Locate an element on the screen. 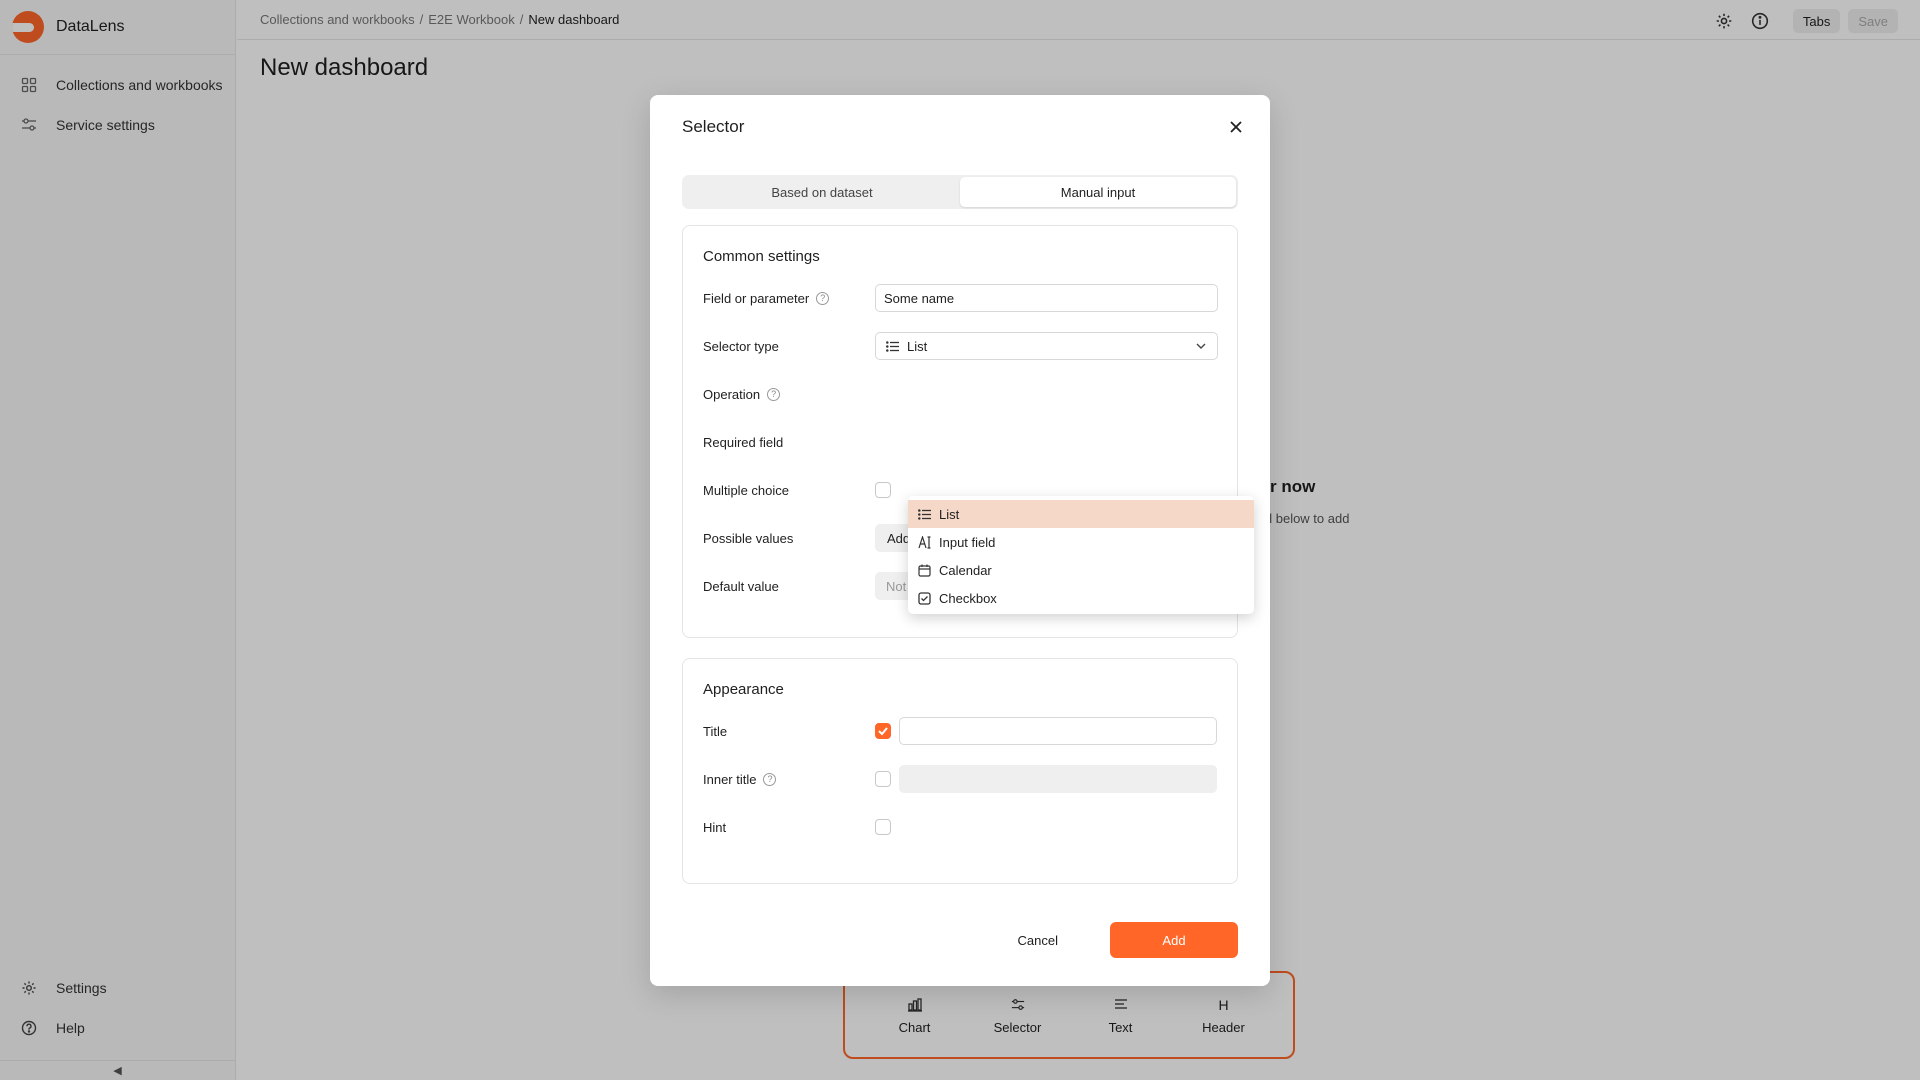  tab-manual-input: Manual input is located at coordinates (1098, 192).